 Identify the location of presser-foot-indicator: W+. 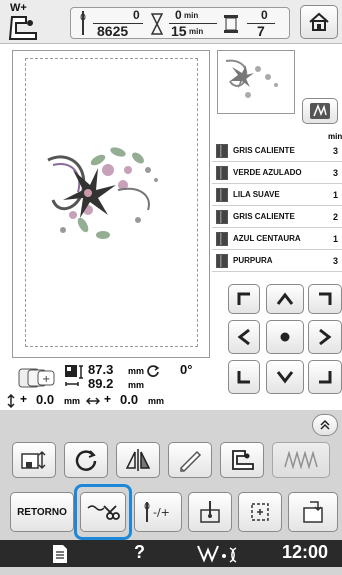
(26, 22).